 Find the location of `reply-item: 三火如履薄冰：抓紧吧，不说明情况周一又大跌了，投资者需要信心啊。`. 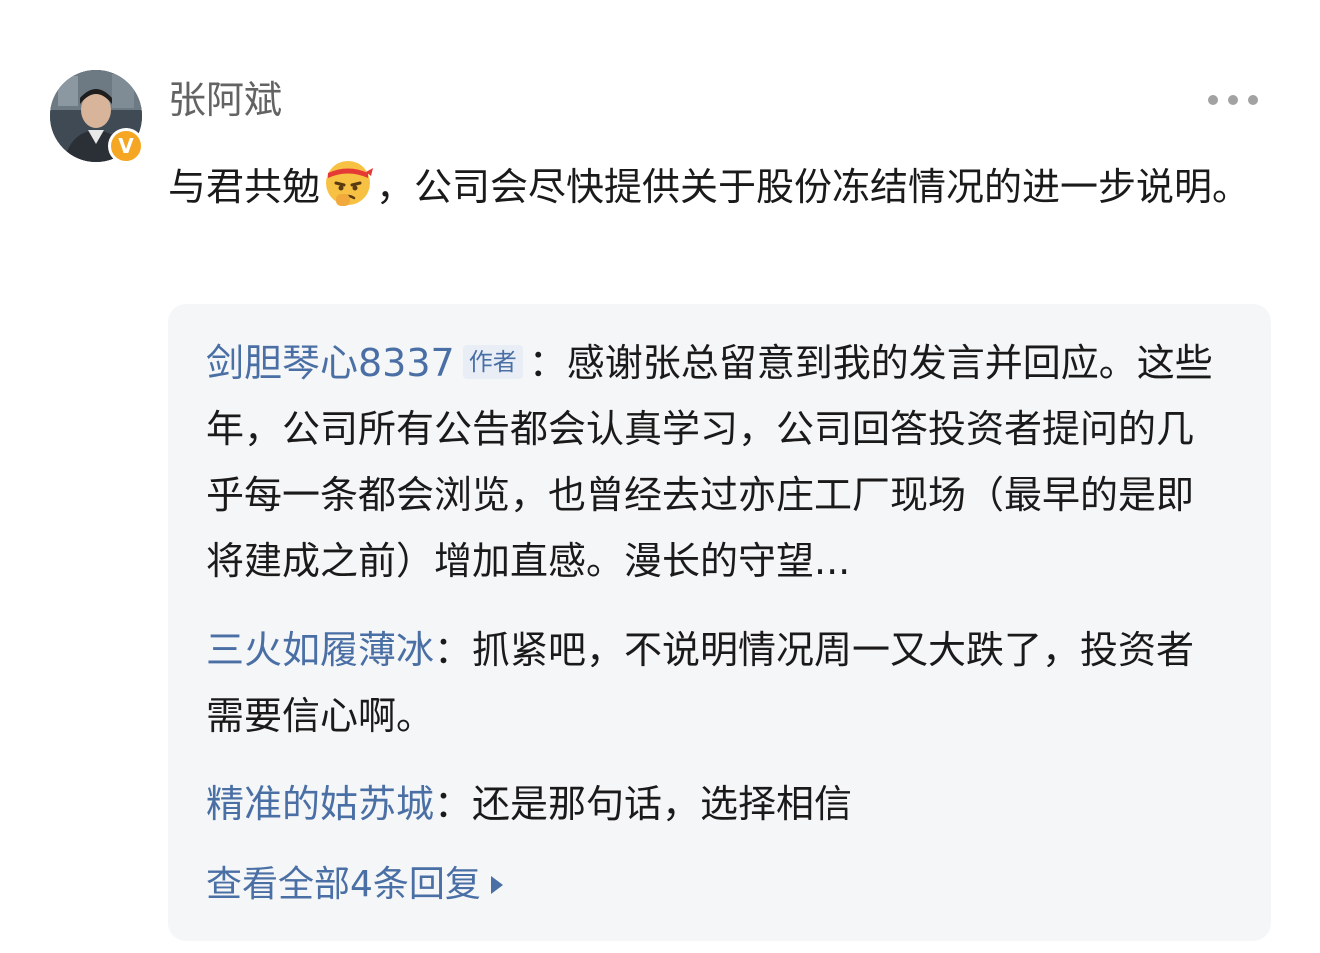

reply-item: 三火如履薄冰：抓紧吧，不说明情况周一又大跌了，投资者需要信心啊。 is located at coordinates (716, 683).